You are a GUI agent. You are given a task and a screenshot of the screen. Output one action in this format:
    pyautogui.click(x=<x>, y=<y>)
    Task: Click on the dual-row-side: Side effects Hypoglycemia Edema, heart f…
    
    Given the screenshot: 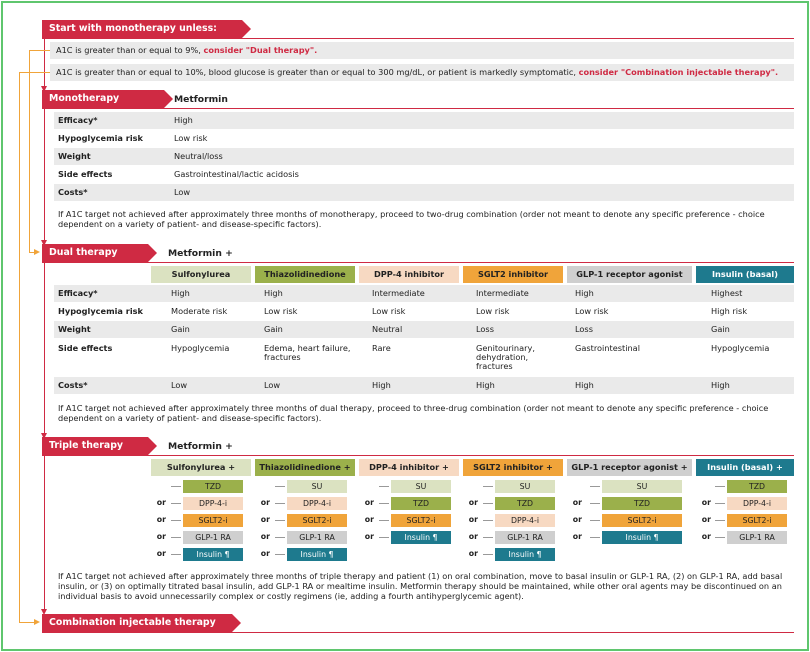 What is the action you would take?
    pyautogui.click(x=414, y=357)
    